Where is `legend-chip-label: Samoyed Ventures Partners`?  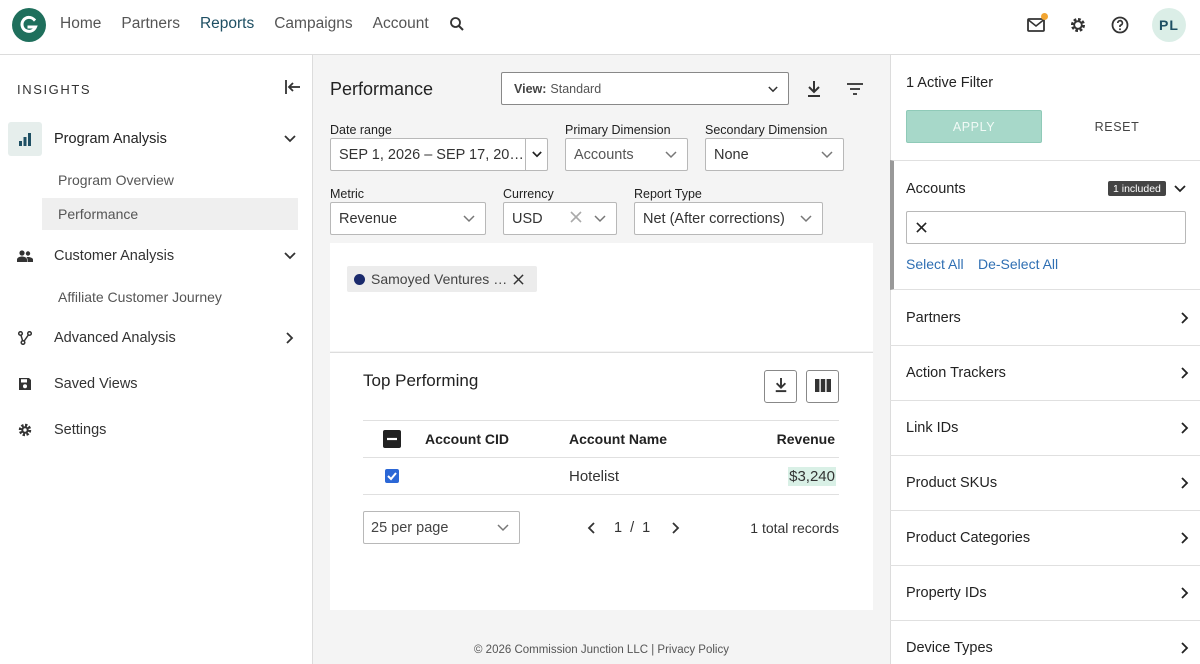
legend-chip-label: Samoyed Ventures Partners is located at coordinates (440, 279).